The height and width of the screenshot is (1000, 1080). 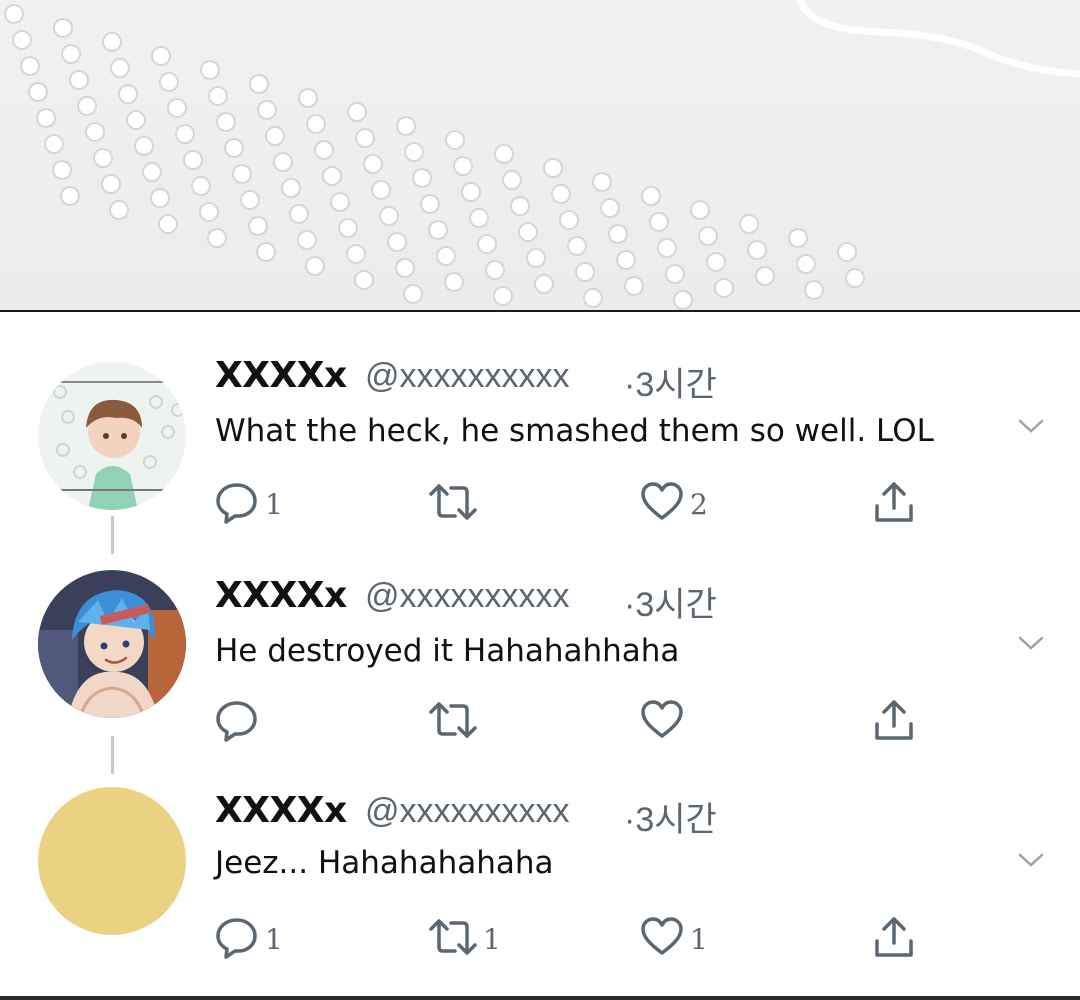 What do you see at coordinates (265, 721) in the screenshot?
I see `reply-button` at bounding box center [265, 721].